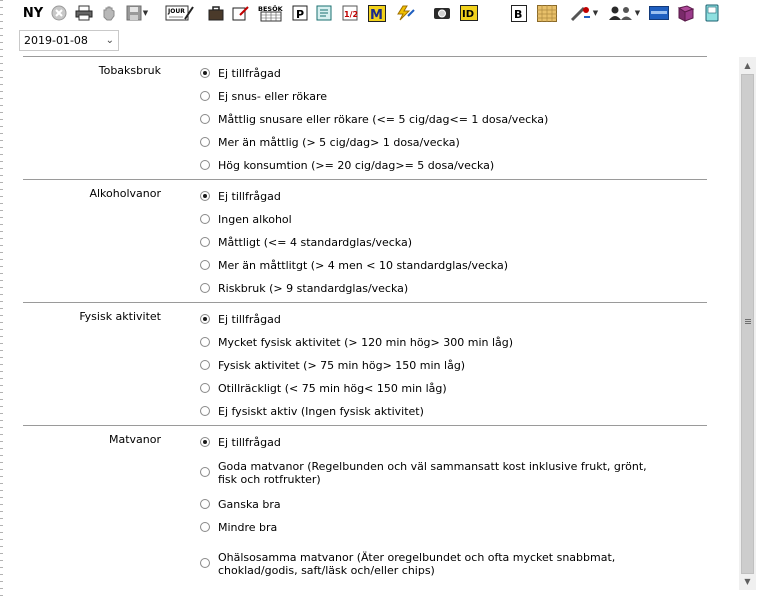 This screenshot has width=764, height=610. What do you see at coordinates (405, 13) in the screenshot?
I see `lightning-button` at bounding box center [405, 13].